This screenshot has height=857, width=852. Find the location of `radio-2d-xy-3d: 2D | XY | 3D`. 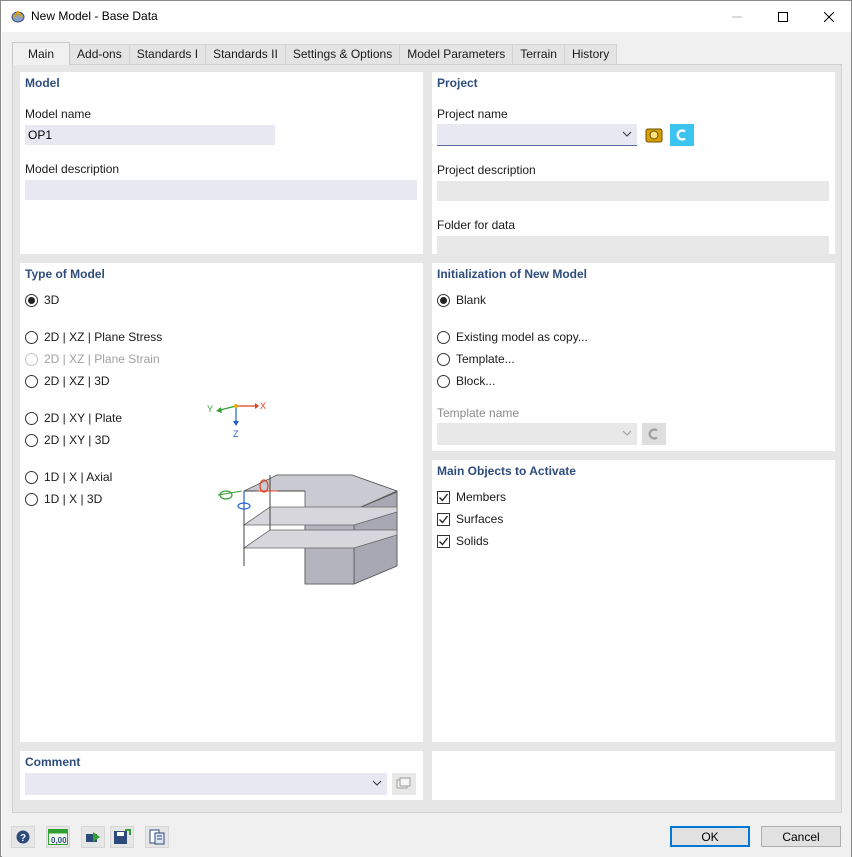

radio-2d-xy-3d: 2D | XY | 3D is located at coordinates (67, 440).